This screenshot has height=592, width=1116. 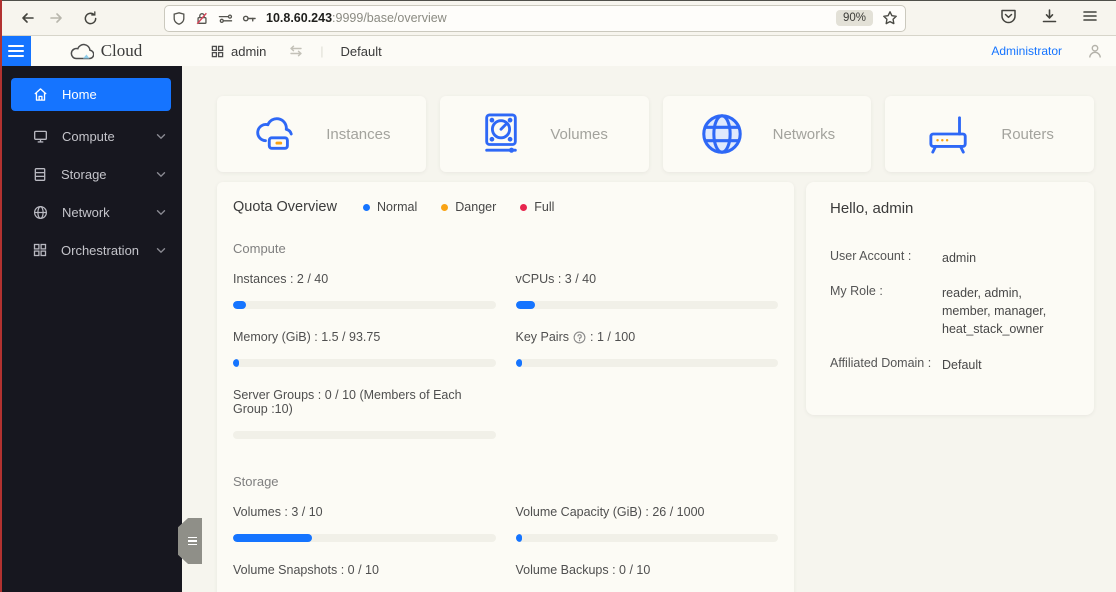 I want to click on permissions-icon, so click(x=225, y=18).